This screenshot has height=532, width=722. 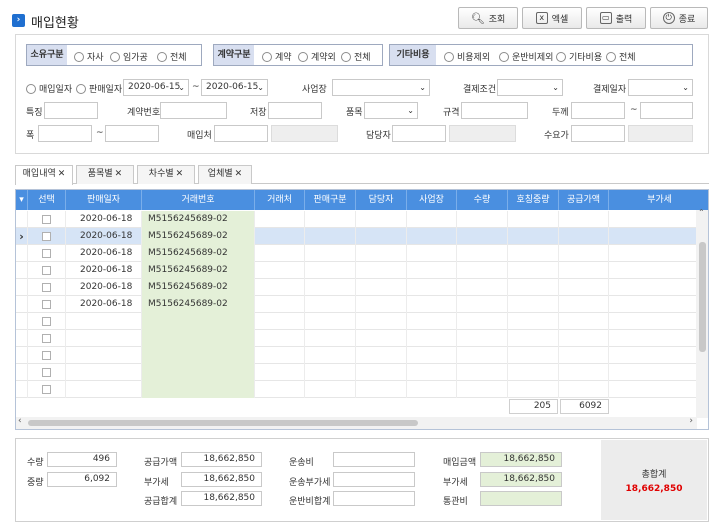 What do you see at coordinates (317, 56) in the screenshot?
I see `contract-radio-noncontract: 계약외` at bounding box center [317, 56].